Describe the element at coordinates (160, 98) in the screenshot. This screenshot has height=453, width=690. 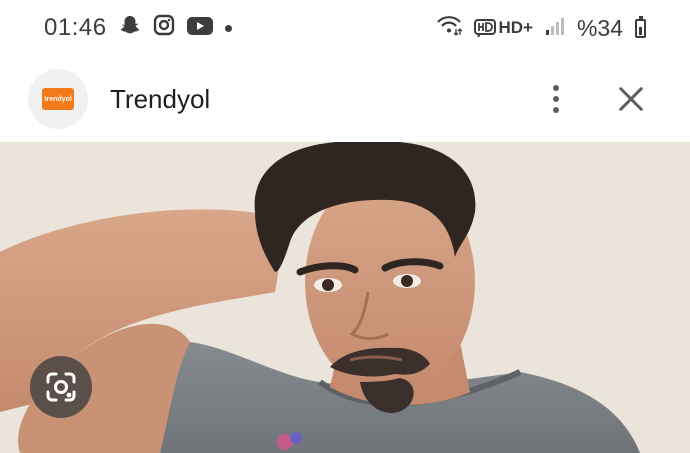
I see `app-title: Trendyol` at that location.